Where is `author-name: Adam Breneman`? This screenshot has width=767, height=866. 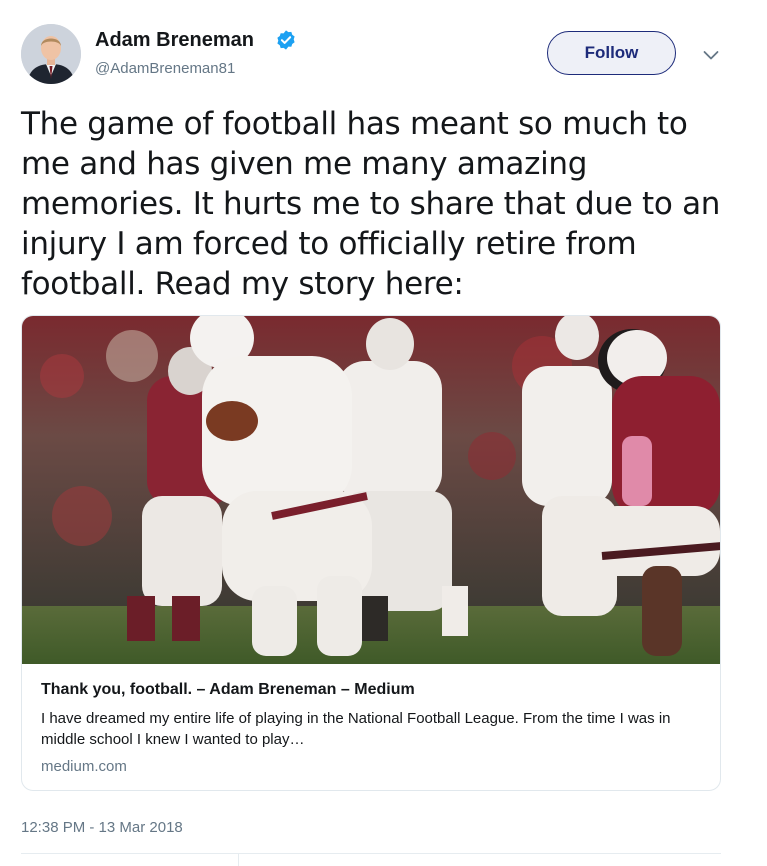
author-name: Adam Breneman is located at coordinates (174, 40).